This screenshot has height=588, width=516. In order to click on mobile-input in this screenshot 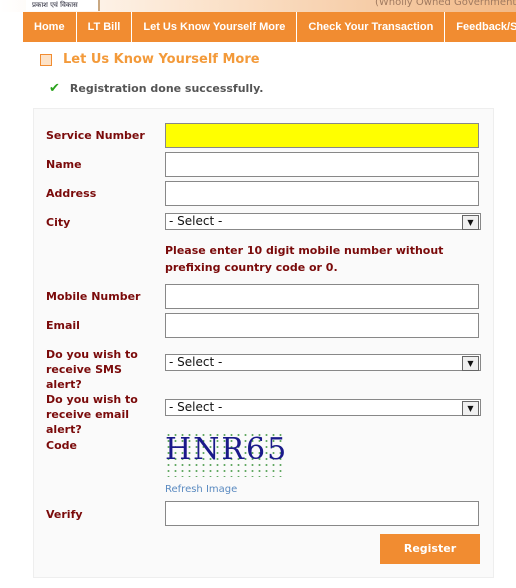, I will do `click(322, 296)`.